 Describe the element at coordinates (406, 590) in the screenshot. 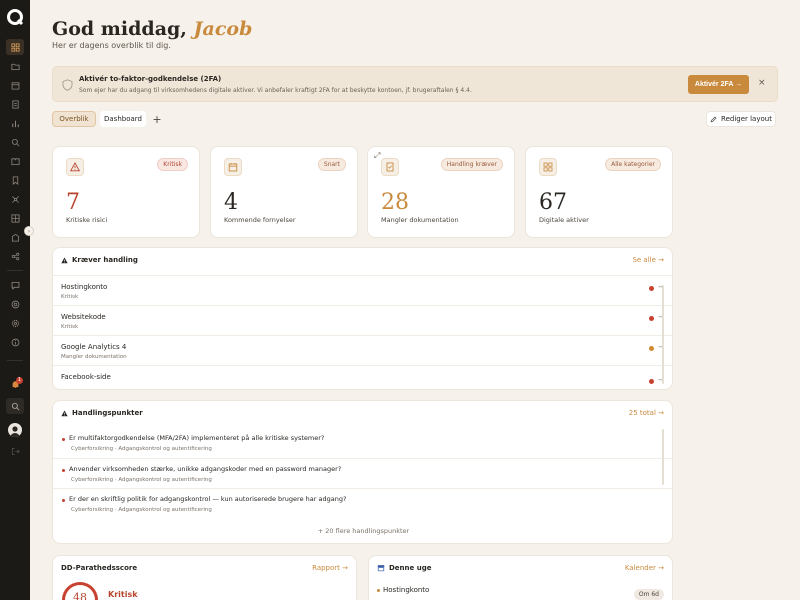

I see `event-title: Hostingkonto` at that location.